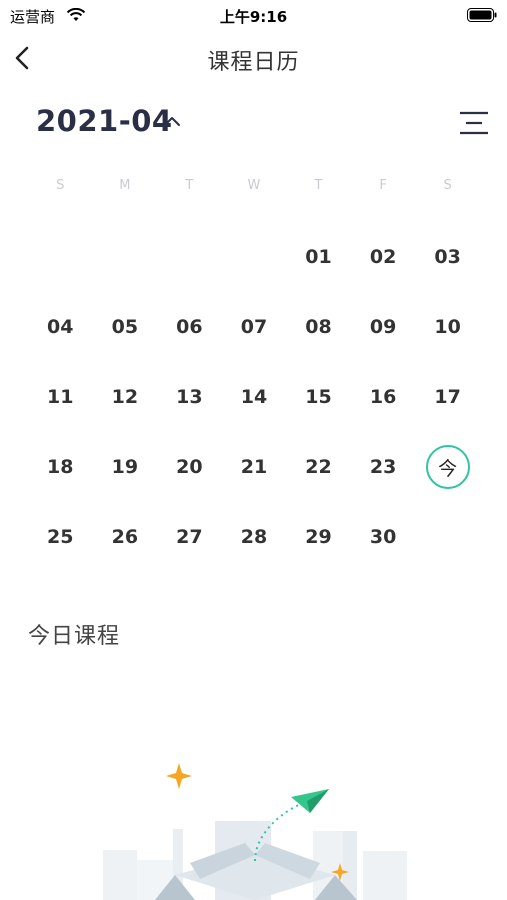 The width and height of the screenshot is (507, 900). I want to click on calendar-day: 01, so click(318, 257).